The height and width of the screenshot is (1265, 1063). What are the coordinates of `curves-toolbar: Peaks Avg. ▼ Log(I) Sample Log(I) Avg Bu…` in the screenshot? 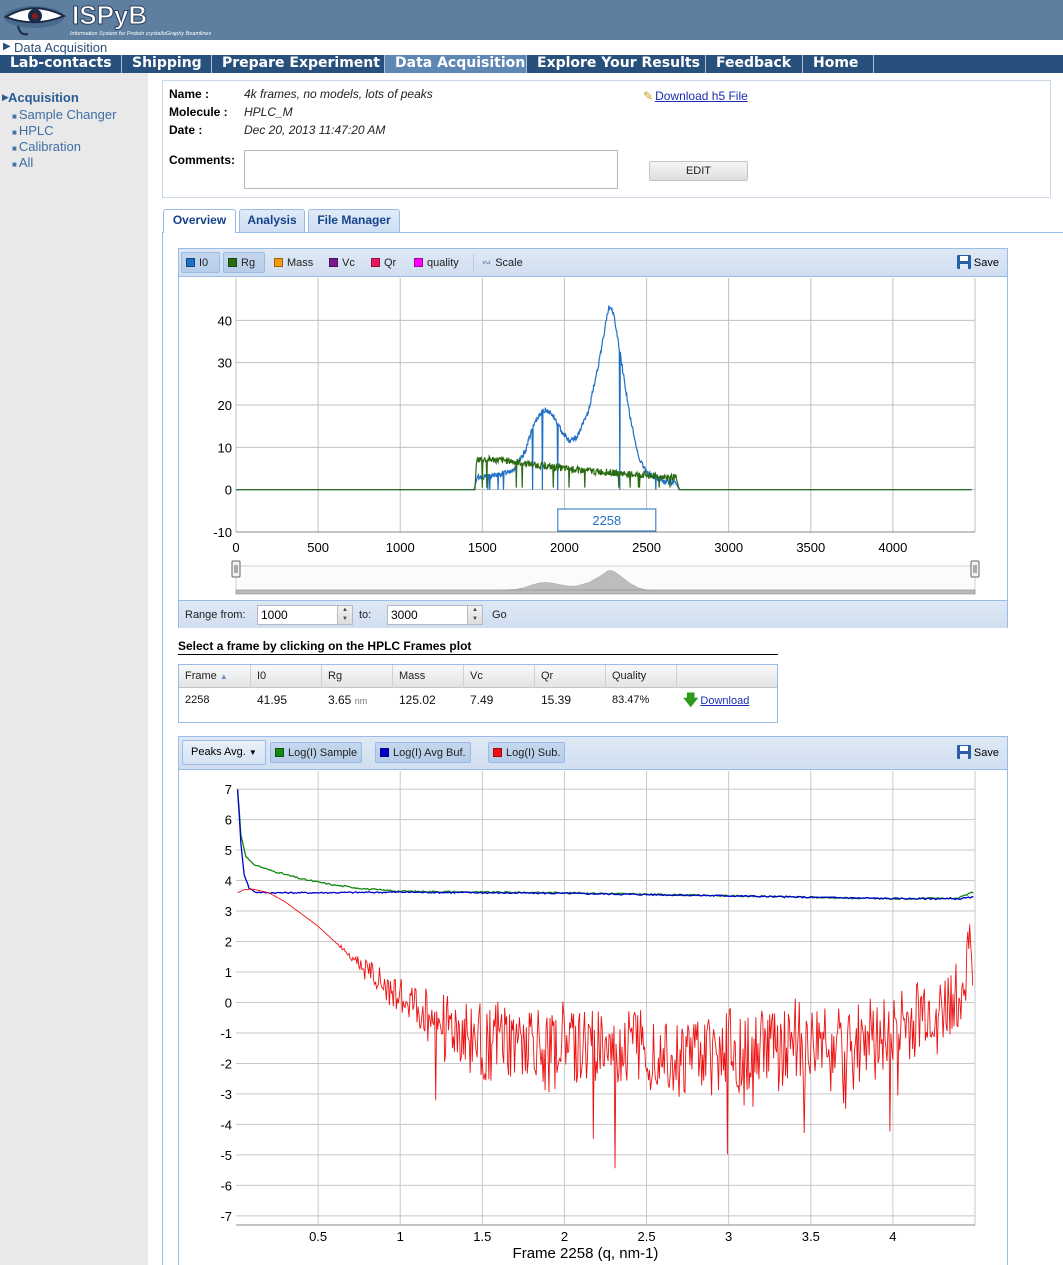 It's located at (593, 753).